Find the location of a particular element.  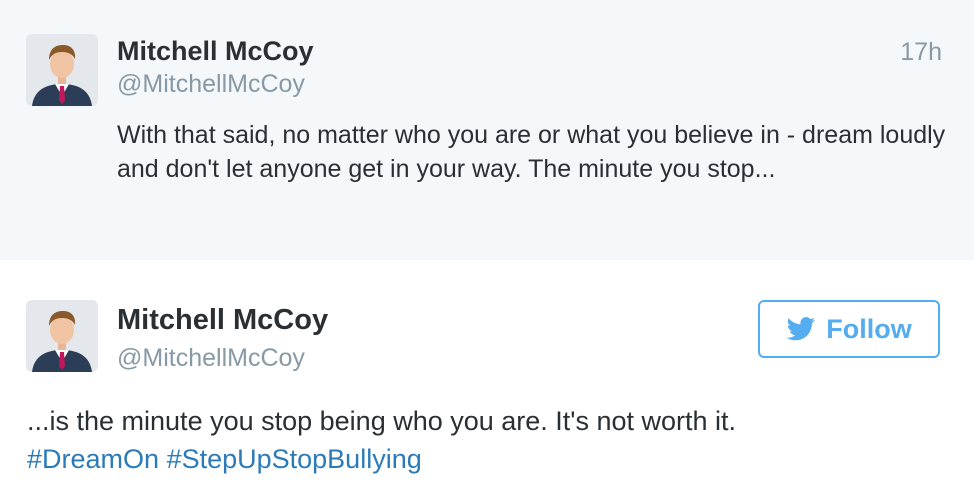

tweet-timestamp: 17h is located at coordinates (921, 52).